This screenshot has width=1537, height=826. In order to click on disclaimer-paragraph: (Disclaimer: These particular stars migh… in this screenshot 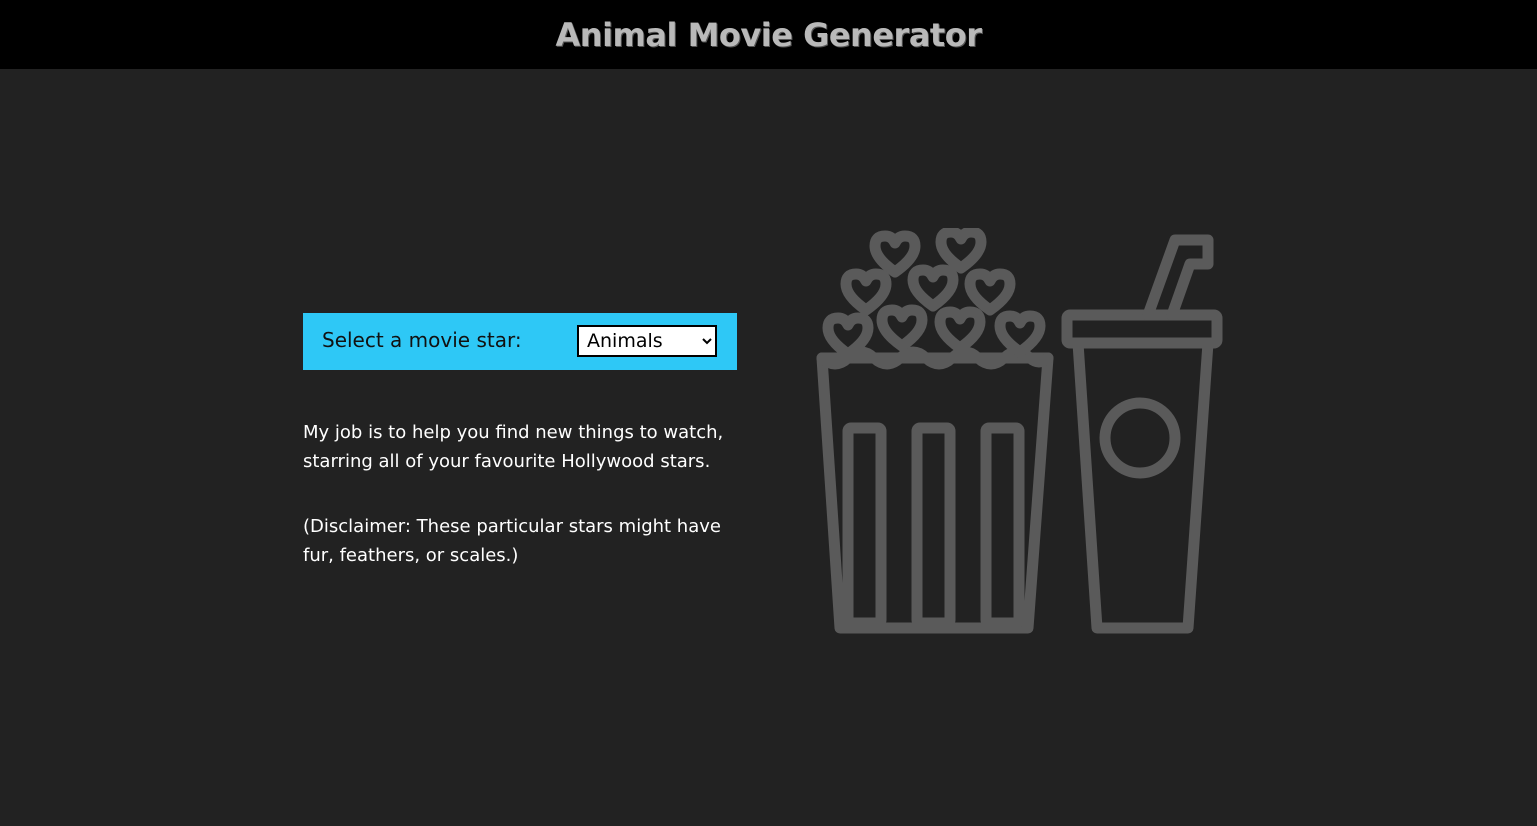, I will do `click(512, 541)`.